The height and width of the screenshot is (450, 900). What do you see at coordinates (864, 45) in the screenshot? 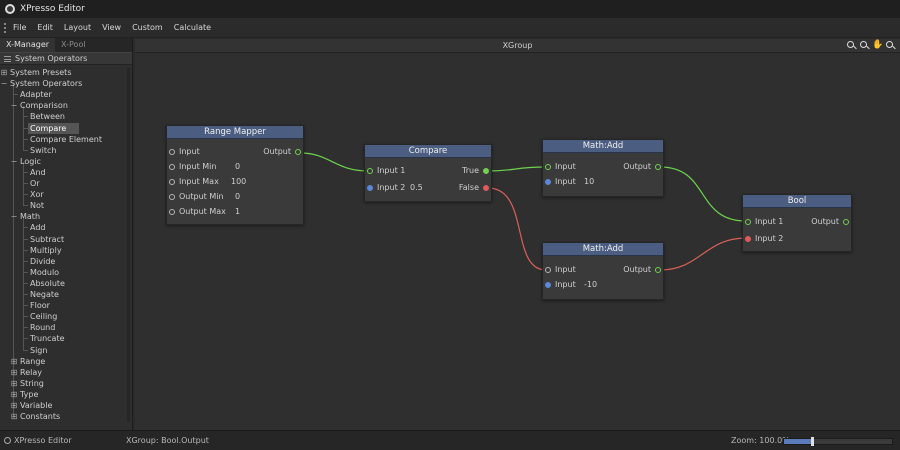
I see `zoom-in-icon` at bounding box center [864, 45].